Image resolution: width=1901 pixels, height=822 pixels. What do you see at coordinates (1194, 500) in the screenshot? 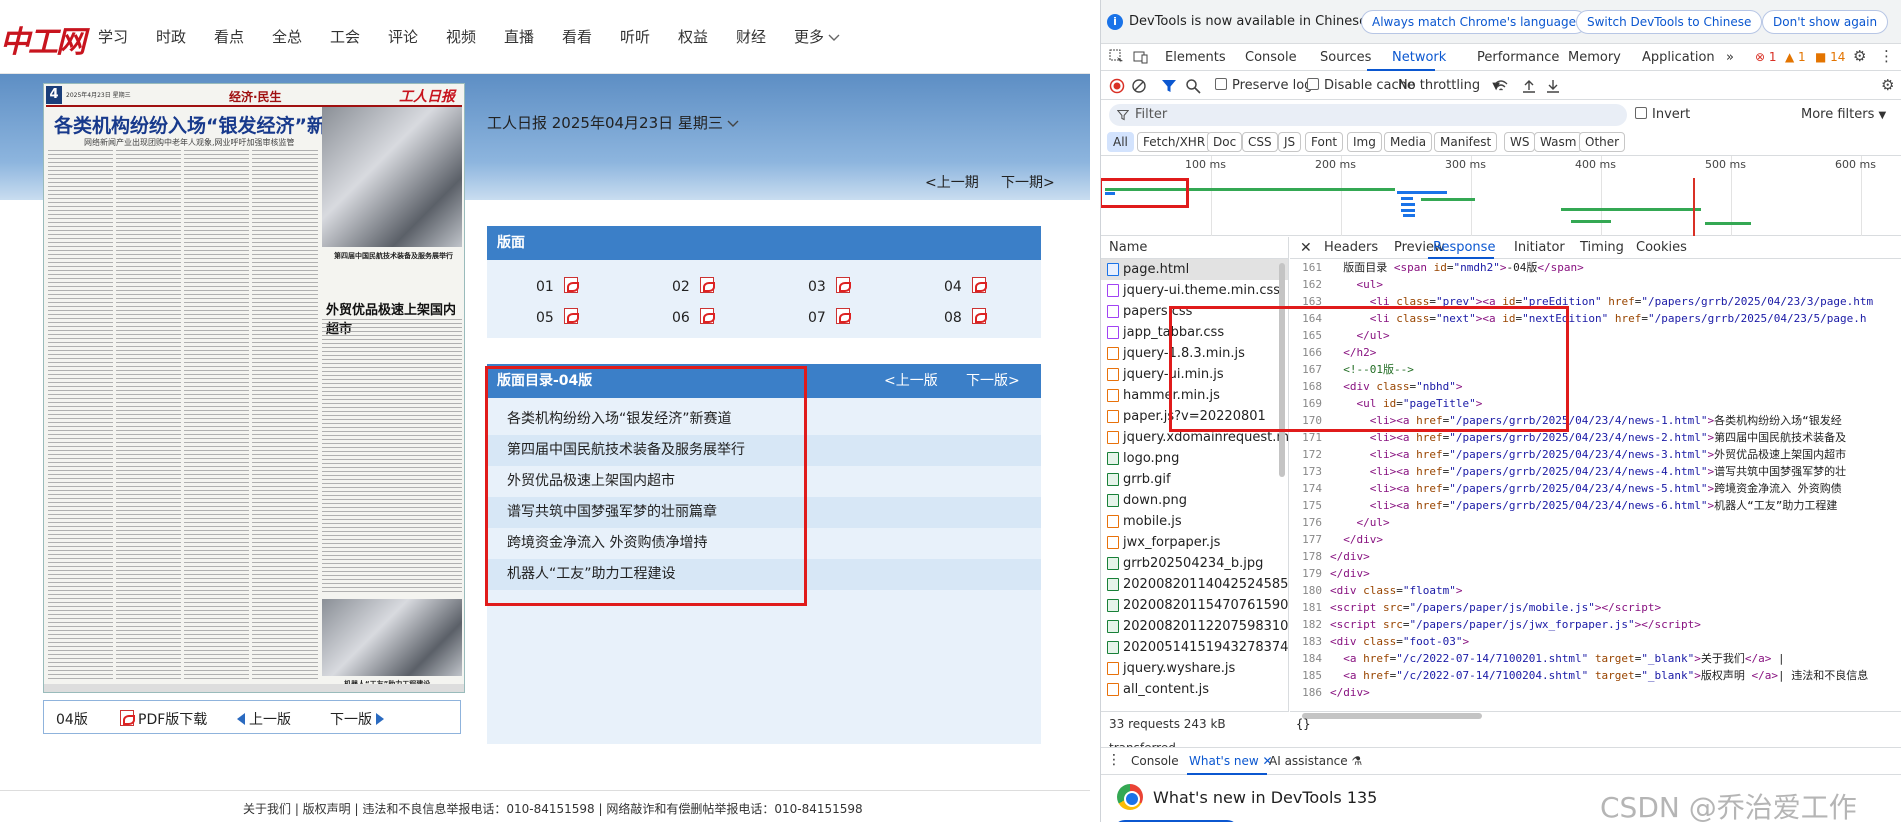
I see `request-row: down.png` at bounding box center [1194, 500].